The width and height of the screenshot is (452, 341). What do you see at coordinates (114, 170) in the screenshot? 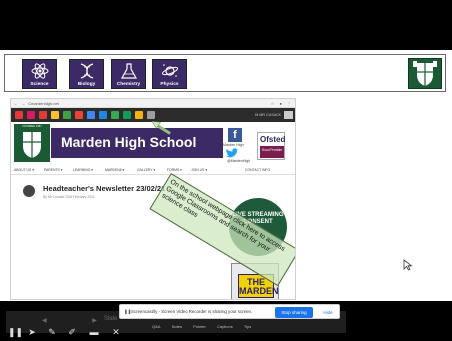
I see `nav-marden6: MARDEN6 ▾` at bounding box center [114, 170].